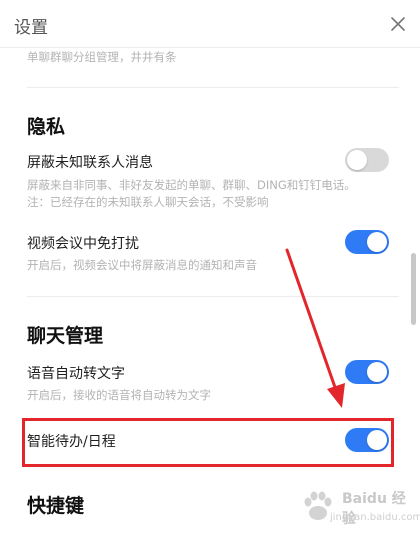 This screenshot has height=540, width=420. Describe the element at coordinates (142, 265) in the screenshot. I see `meeting-dnd-desc: 开启后，视频会议中将屏蔽消息的通知和声音` at that location.